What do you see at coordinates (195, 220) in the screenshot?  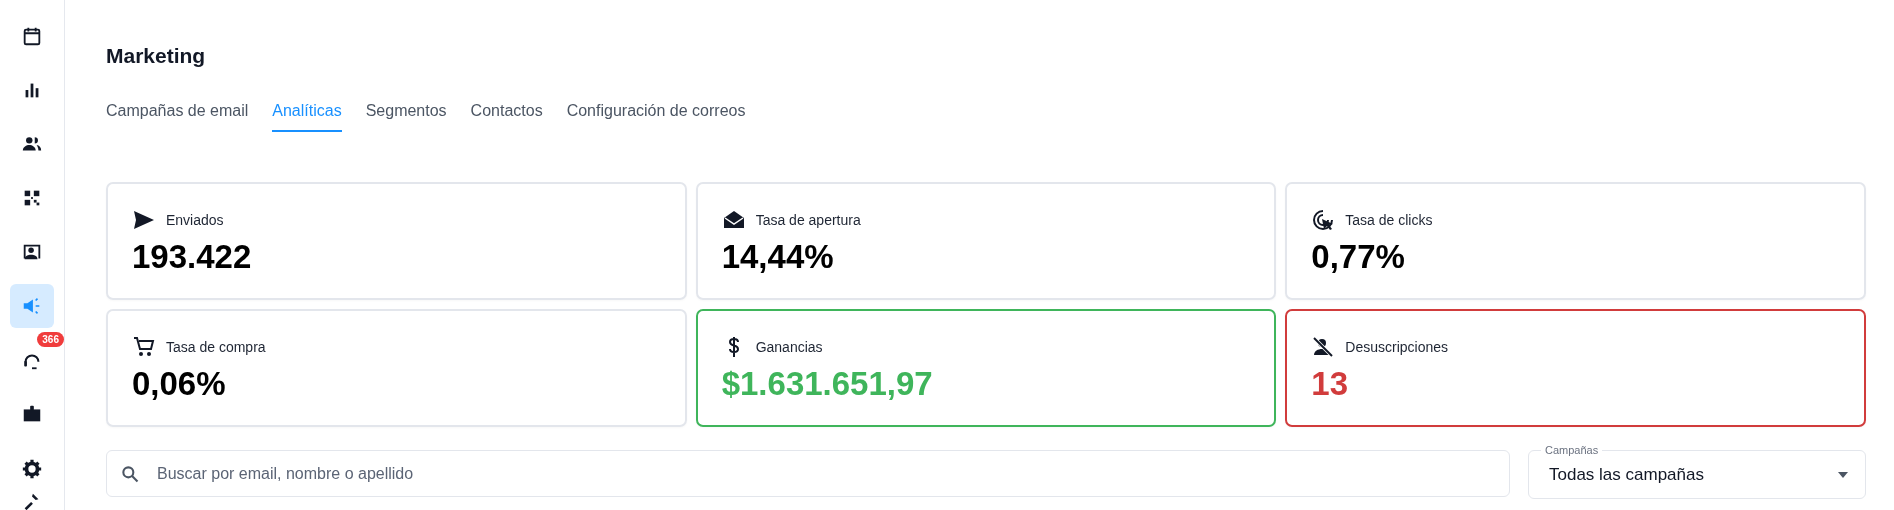 I see `stat-label: Enviados` at bounding box center [195, 220].